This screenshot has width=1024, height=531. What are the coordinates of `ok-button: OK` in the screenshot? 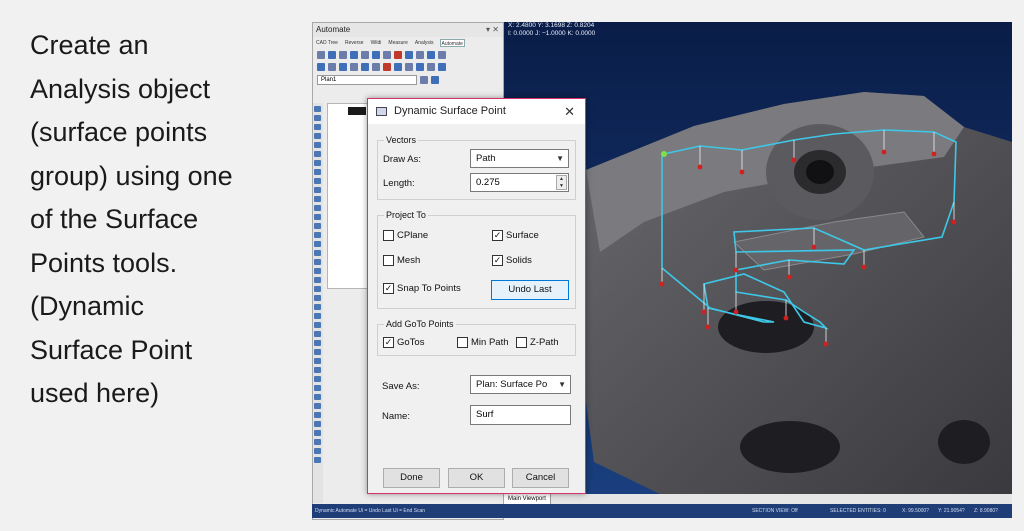 It's located at (476, 478).